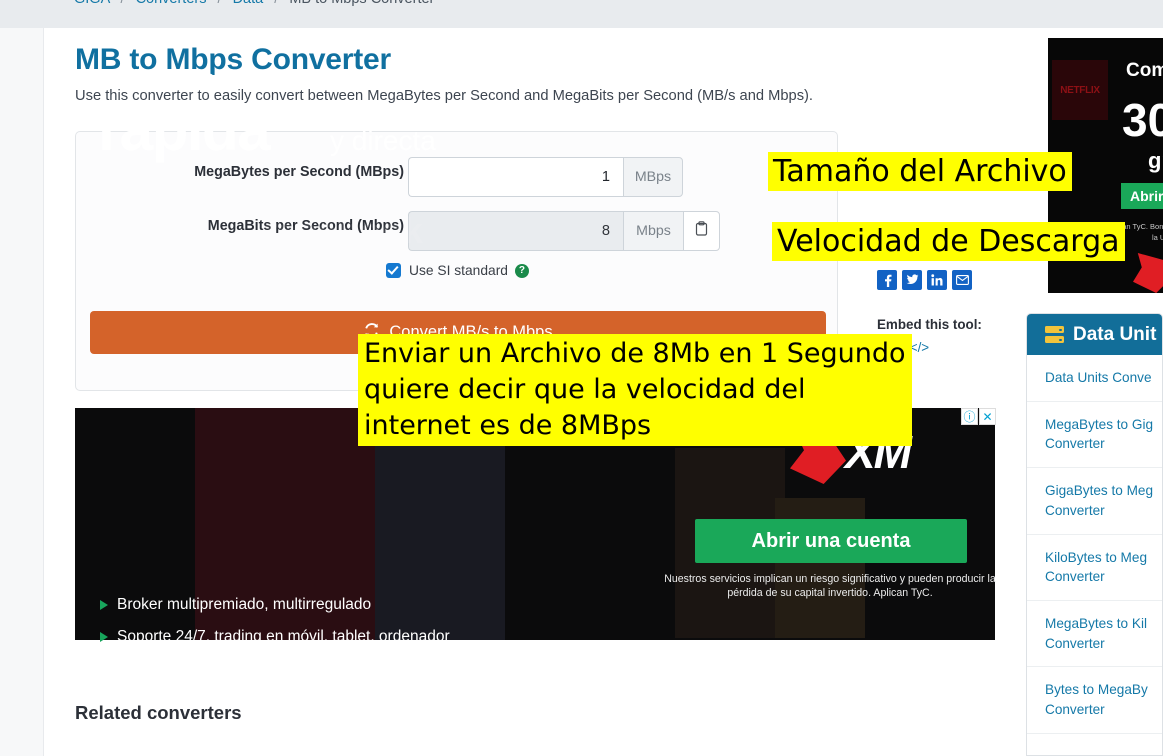 The image size is (1163, 756). What do you see at coordinates (1094, 501) in the screenshot?
I see `sidebar-item-2: GigaBytes to Meg Converter` at bounding box center [1094, 501].